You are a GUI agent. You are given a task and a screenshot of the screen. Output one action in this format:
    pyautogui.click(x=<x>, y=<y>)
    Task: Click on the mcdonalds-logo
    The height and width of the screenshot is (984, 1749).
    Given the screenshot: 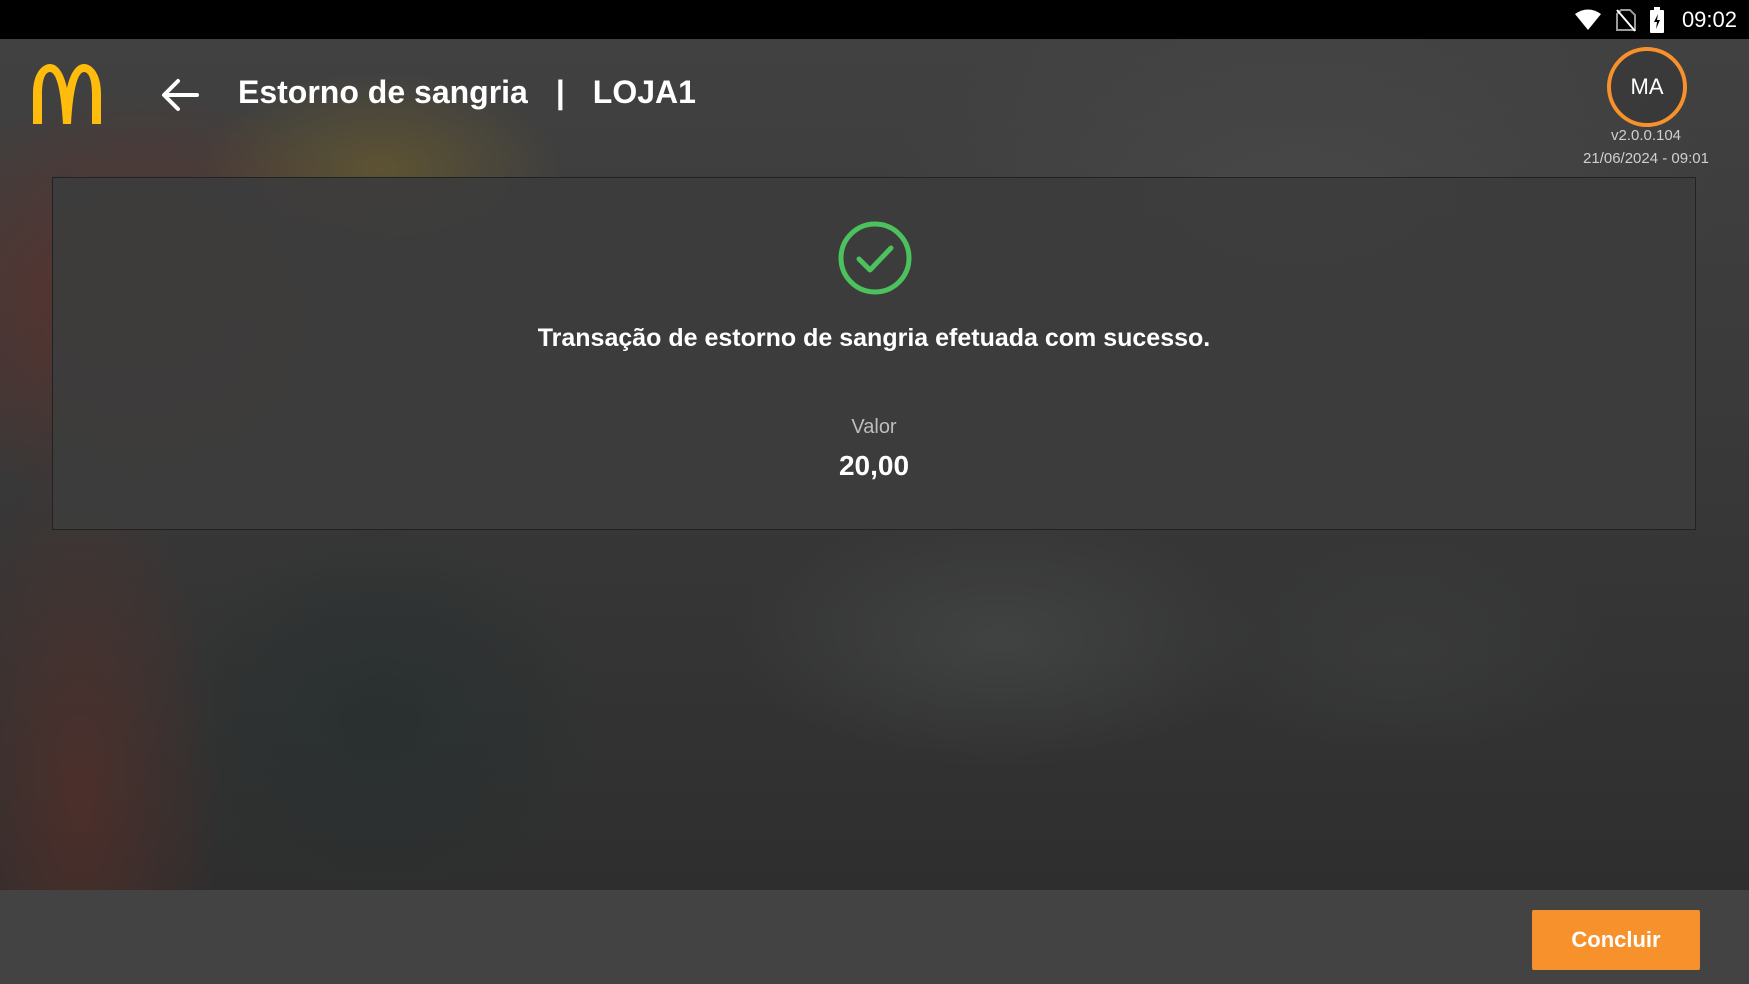 What is the action you would take?
    pyautogui.click(x=67, y=94)
    